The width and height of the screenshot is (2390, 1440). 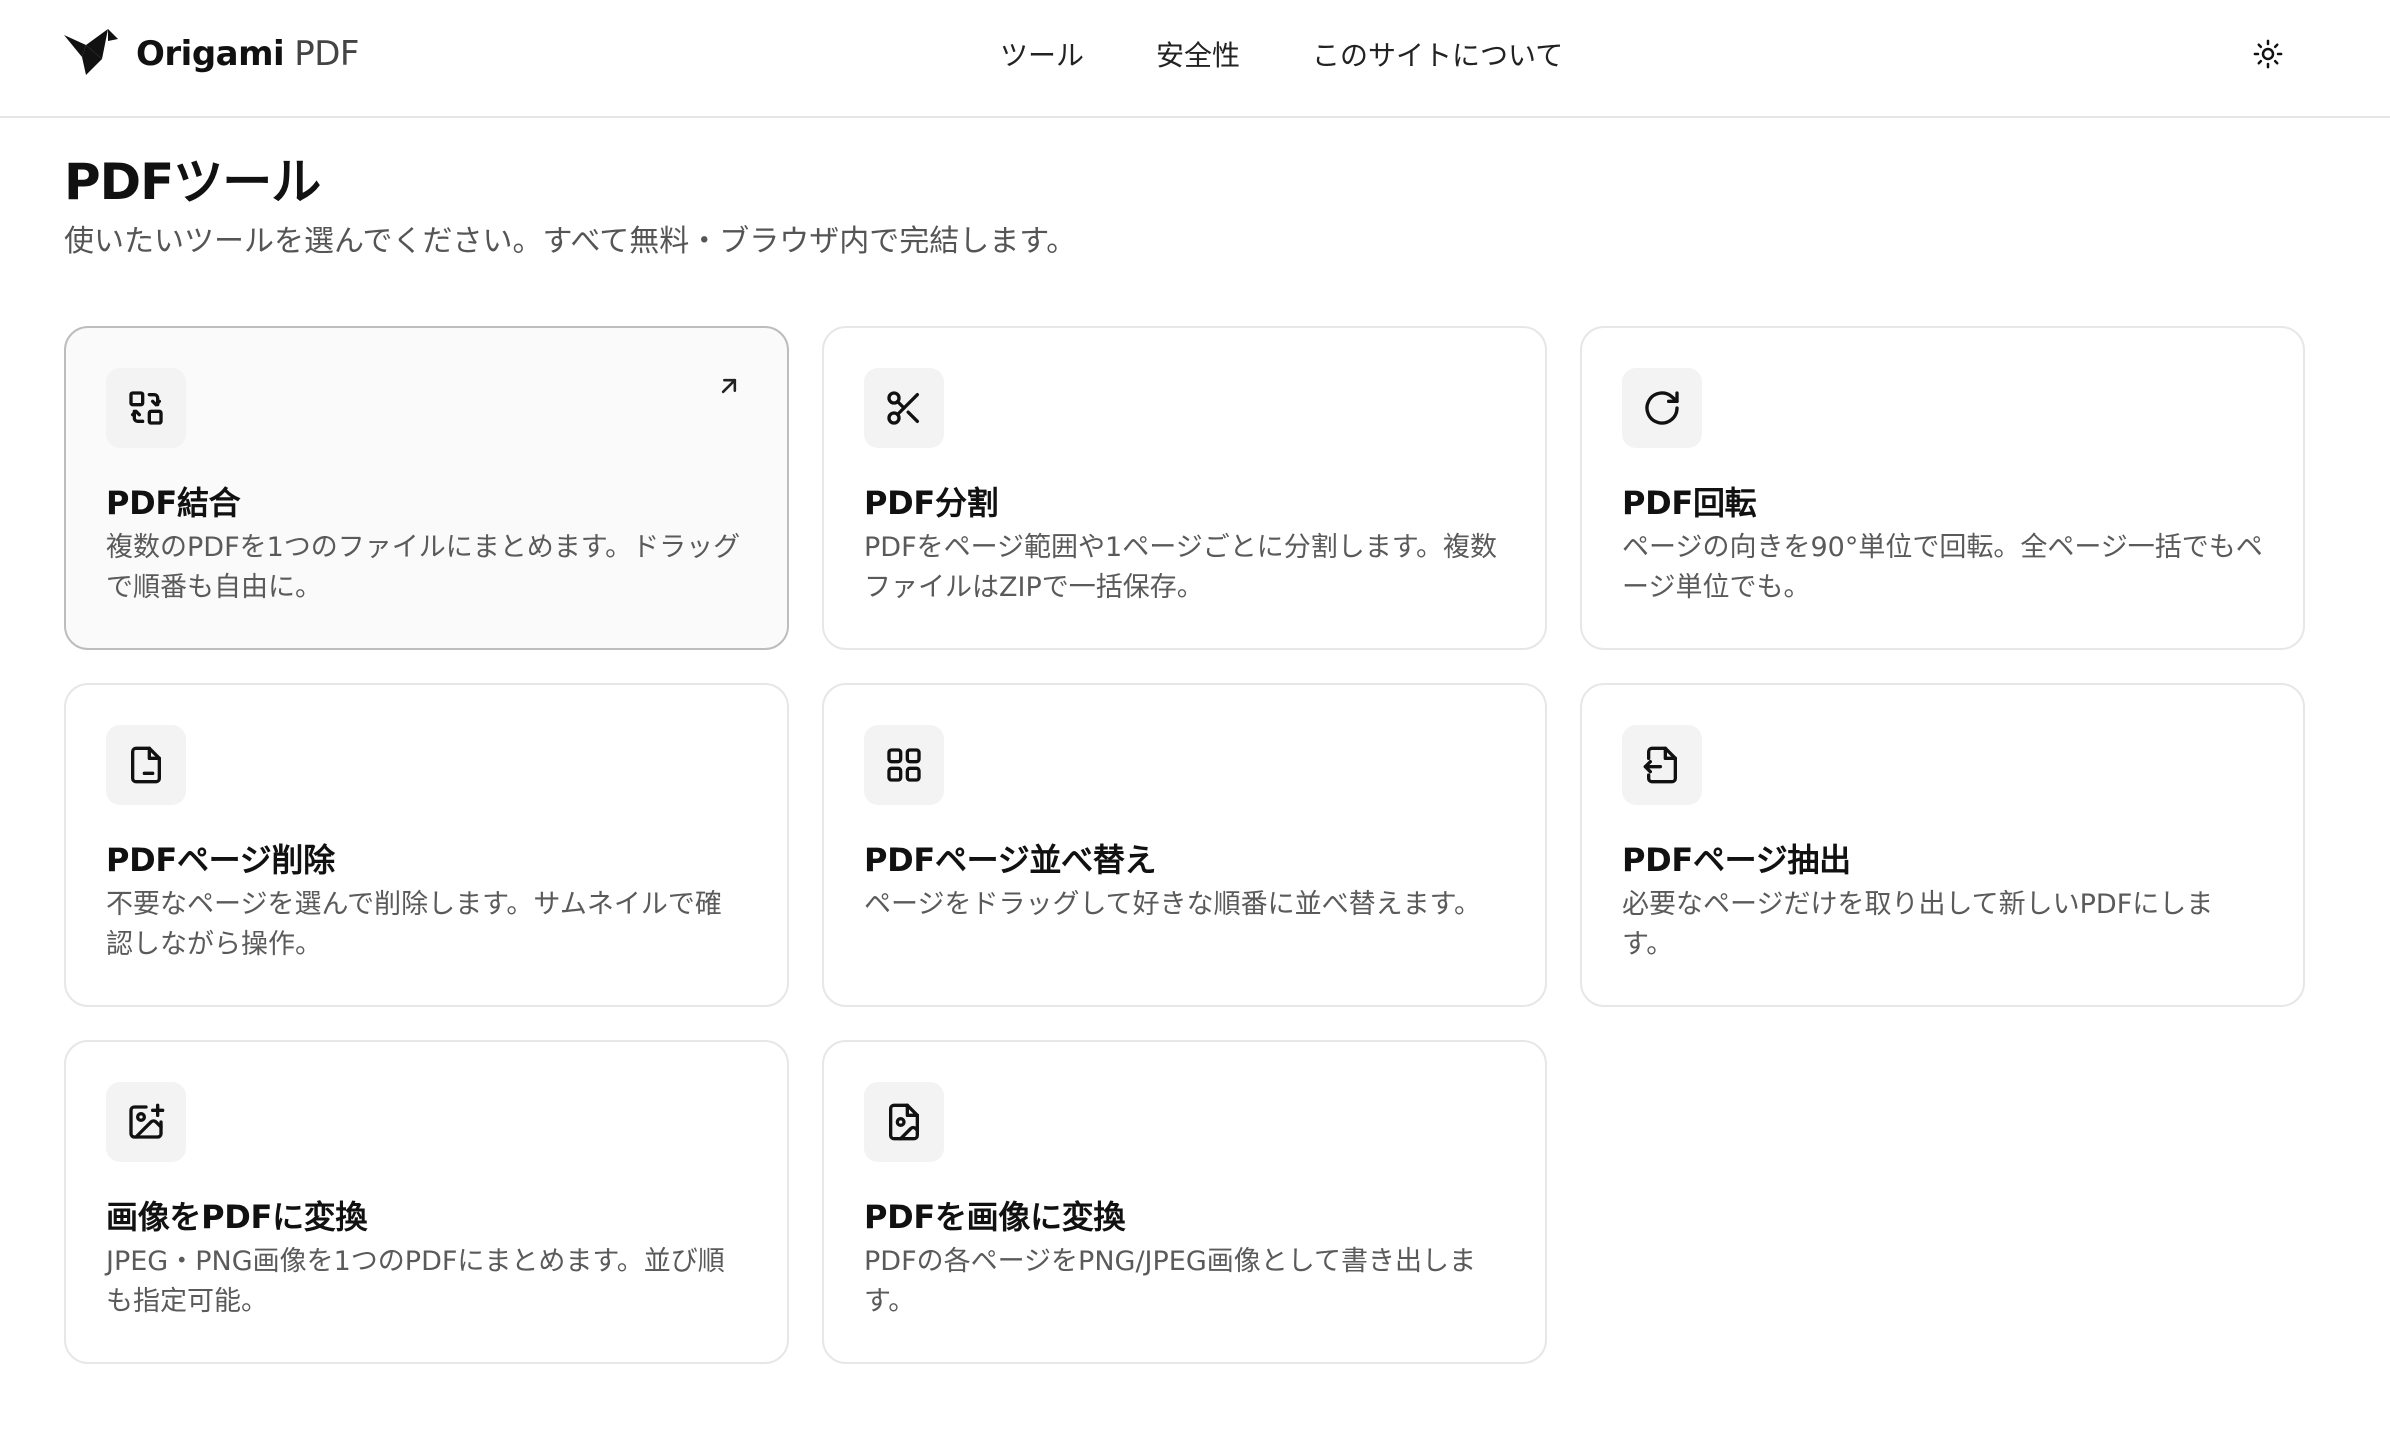 I want to click on tool-card-delete-pages: PDFページ削除 不要なページを選んで削除します。サムネイルで確認しながら操作。, so click(x=426, y=845).